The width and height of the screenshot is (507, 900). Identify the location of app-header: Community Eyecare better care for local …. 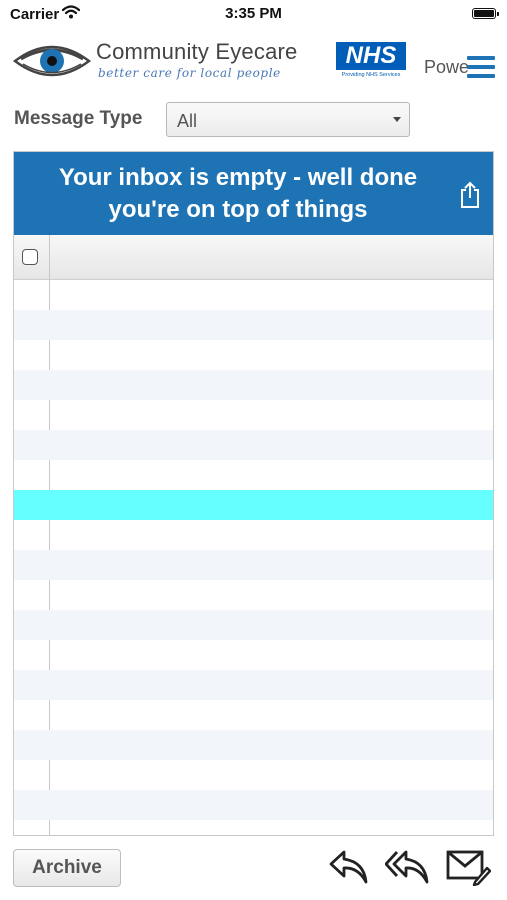
(253, 61).